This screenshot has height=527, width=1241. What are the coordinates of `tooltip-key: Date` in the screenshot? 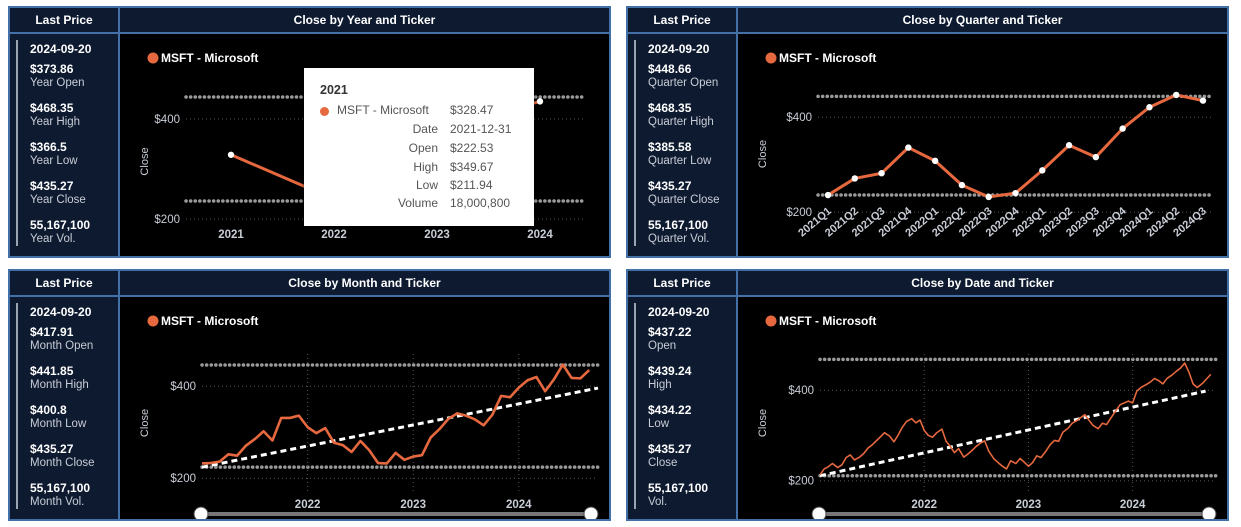 It's located at (425, 129).